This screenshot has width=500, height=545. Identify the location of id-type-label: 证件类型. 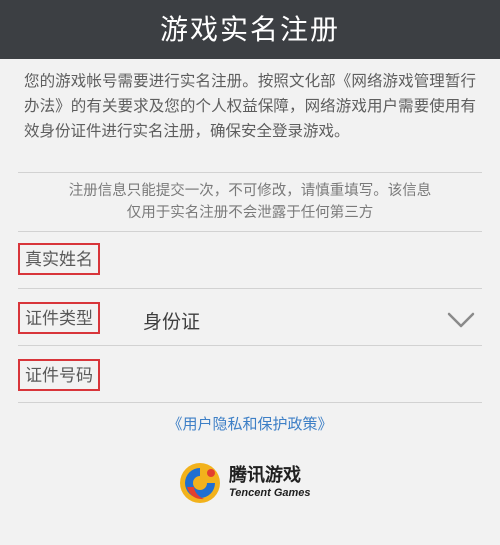
(59, 318).